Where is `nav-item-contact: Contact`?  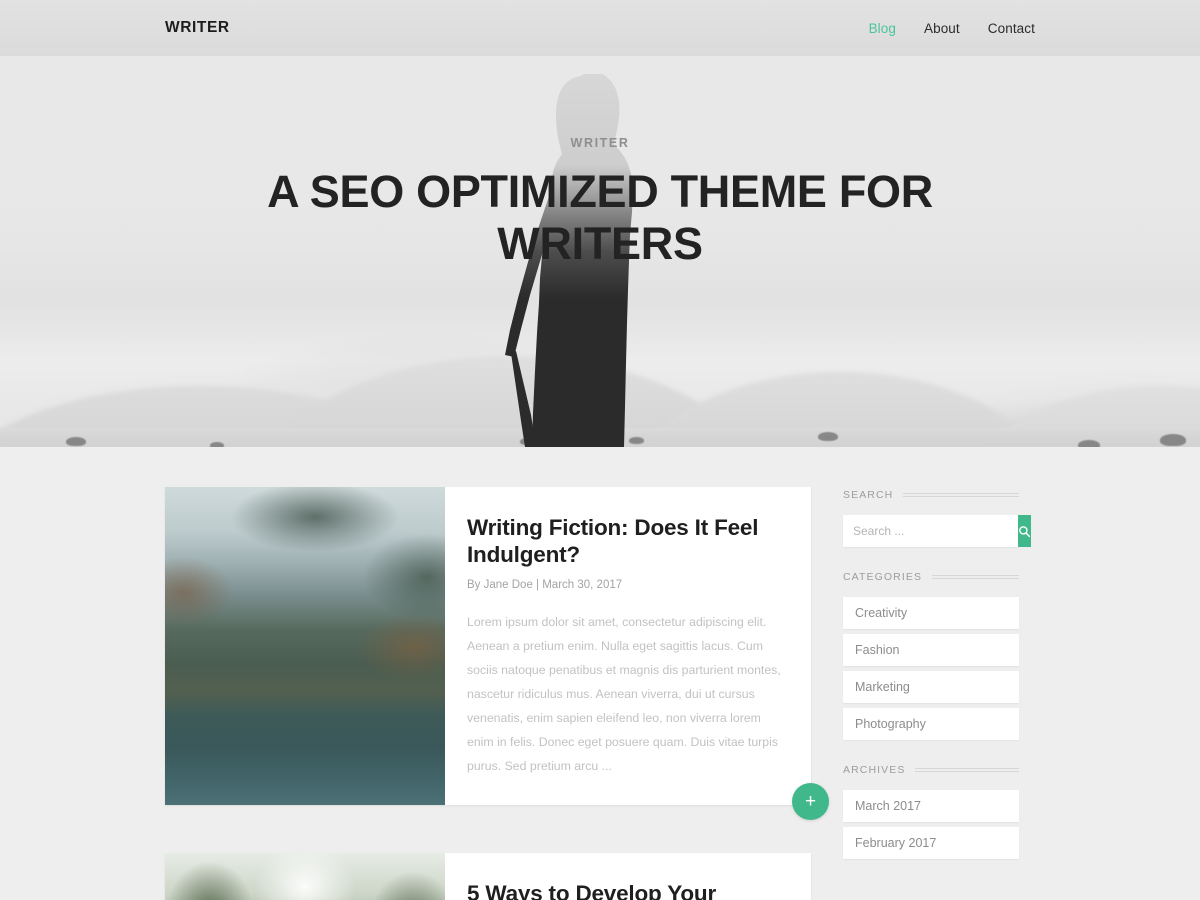
nav-item-contact: Contact is located at coordinates (1011, 28).